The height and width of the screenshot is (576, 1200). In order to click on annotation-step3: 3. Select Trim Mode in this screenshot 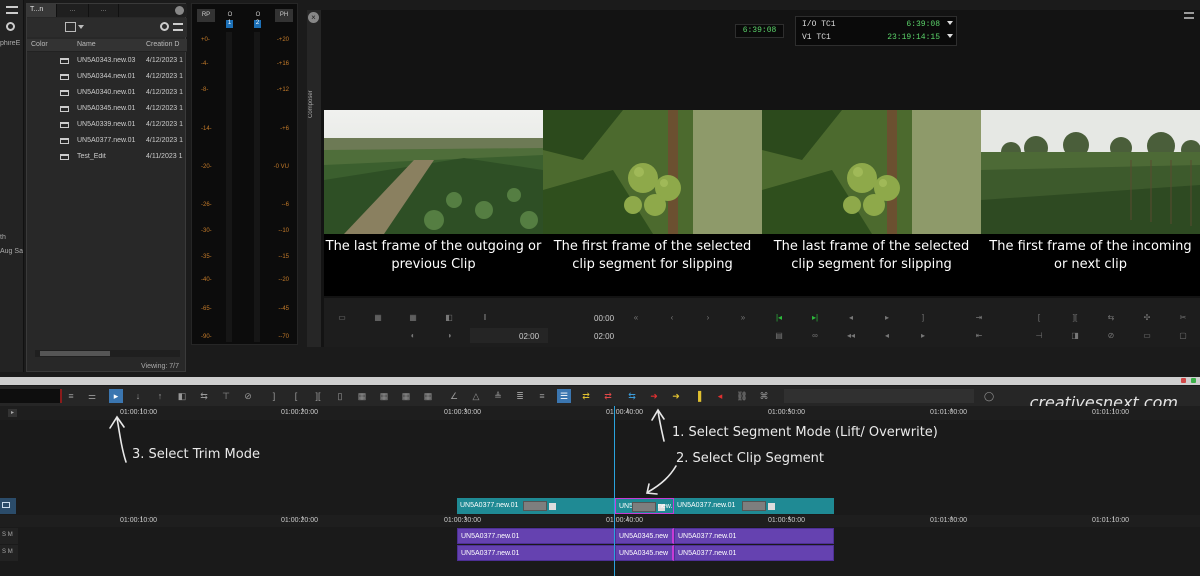, I will do `click(196, 454)`.